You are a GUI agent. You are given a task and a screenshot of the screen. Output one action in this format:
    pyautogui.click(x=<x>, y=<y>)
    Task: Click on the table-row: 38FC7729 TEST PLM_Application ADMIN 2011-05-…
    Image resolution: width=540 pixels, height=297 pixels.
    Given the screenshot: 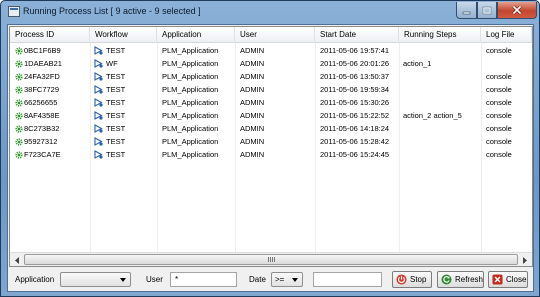 What is the action you would take?
    pyautogui.click(x=271, y=89)
    